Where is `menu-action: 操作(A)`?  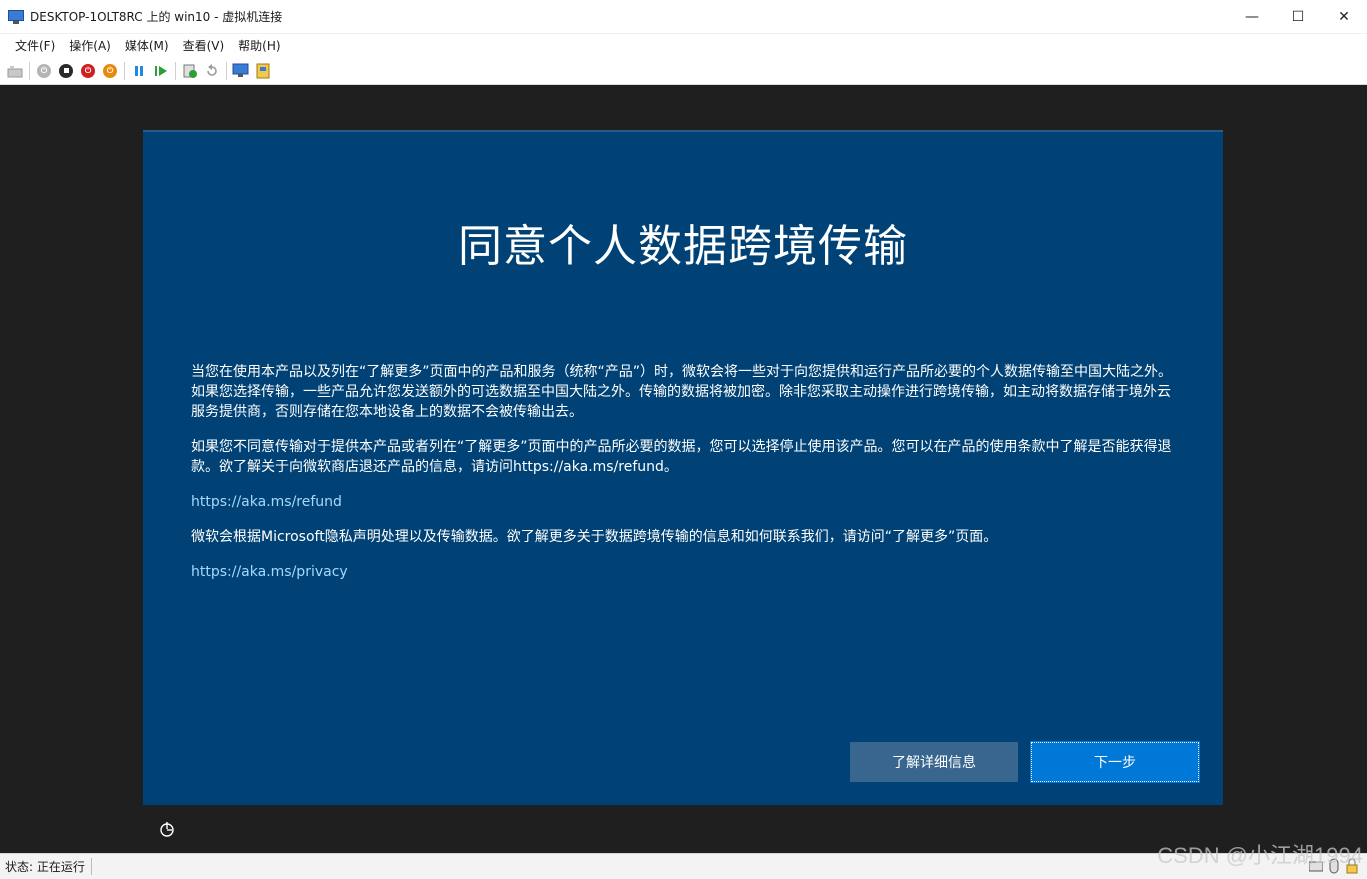
menu-action: 操作(A) is located at coordinates (90, 45).